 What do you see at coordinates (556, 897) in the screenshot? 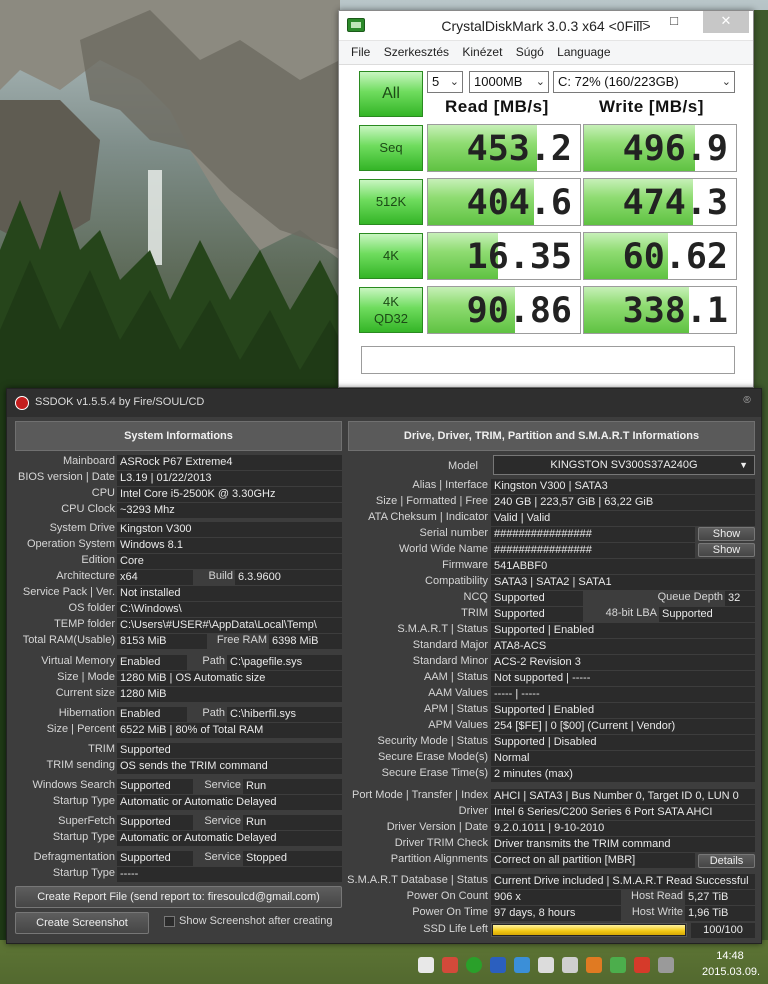
I see `power-on-count-value: 906 x` at bounding box center [556, 897].